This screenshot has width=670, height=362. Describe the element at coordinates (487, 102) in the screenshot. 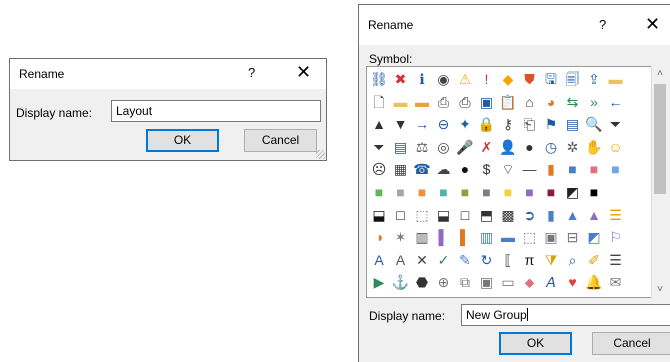

I see `picture-icon: ▣` at that location.